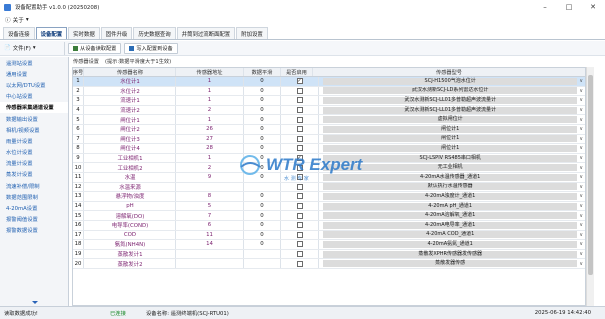  Describe the element at coordinates (130, 129) in the screenshot. I see `sensor-name-cell: 闸位计2` at that location.